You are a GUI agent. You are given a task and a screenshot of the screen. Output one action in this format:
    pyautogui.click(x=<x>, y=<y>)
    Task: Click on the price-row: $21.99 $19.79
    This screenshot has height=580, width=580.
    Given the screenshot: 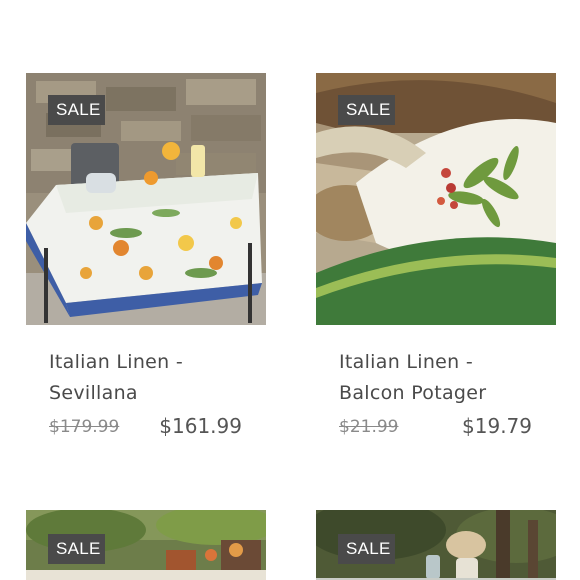 What is the action you would take?
    pyautogui.click(x=447, y=427)
    